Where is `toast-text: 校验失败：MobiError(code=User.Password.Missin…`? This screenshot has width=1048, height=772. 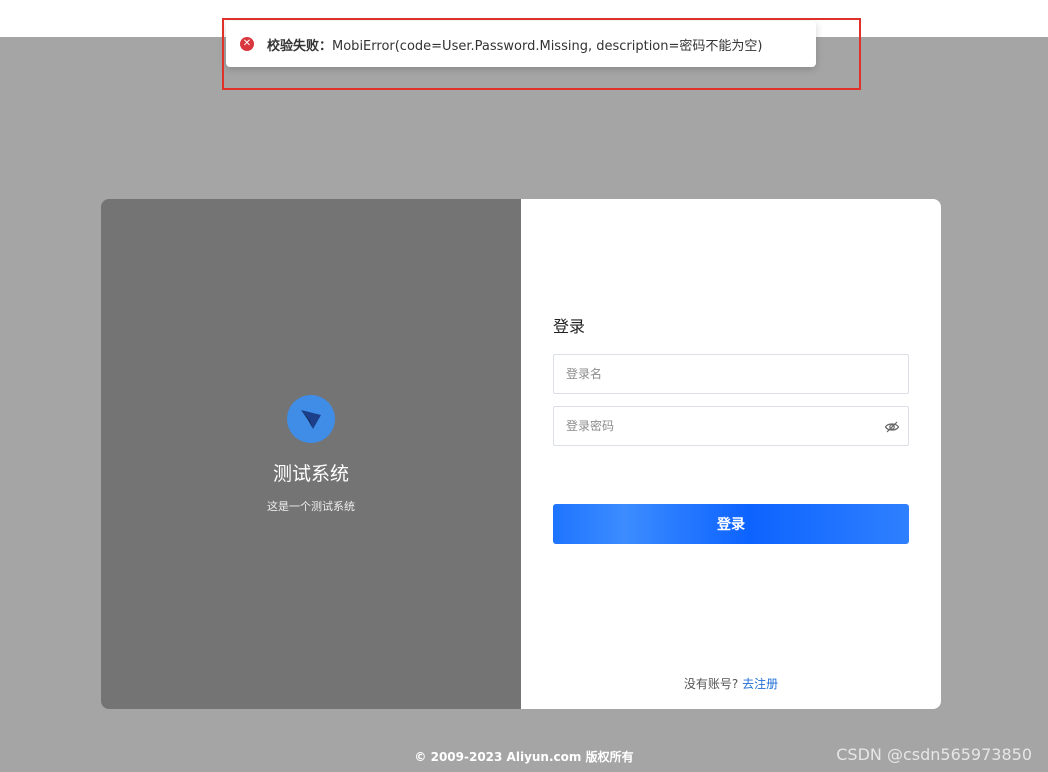 toast-text: 校验失败：MobiError(code=User.Password.Missin… is located at coordinates (514, 44).